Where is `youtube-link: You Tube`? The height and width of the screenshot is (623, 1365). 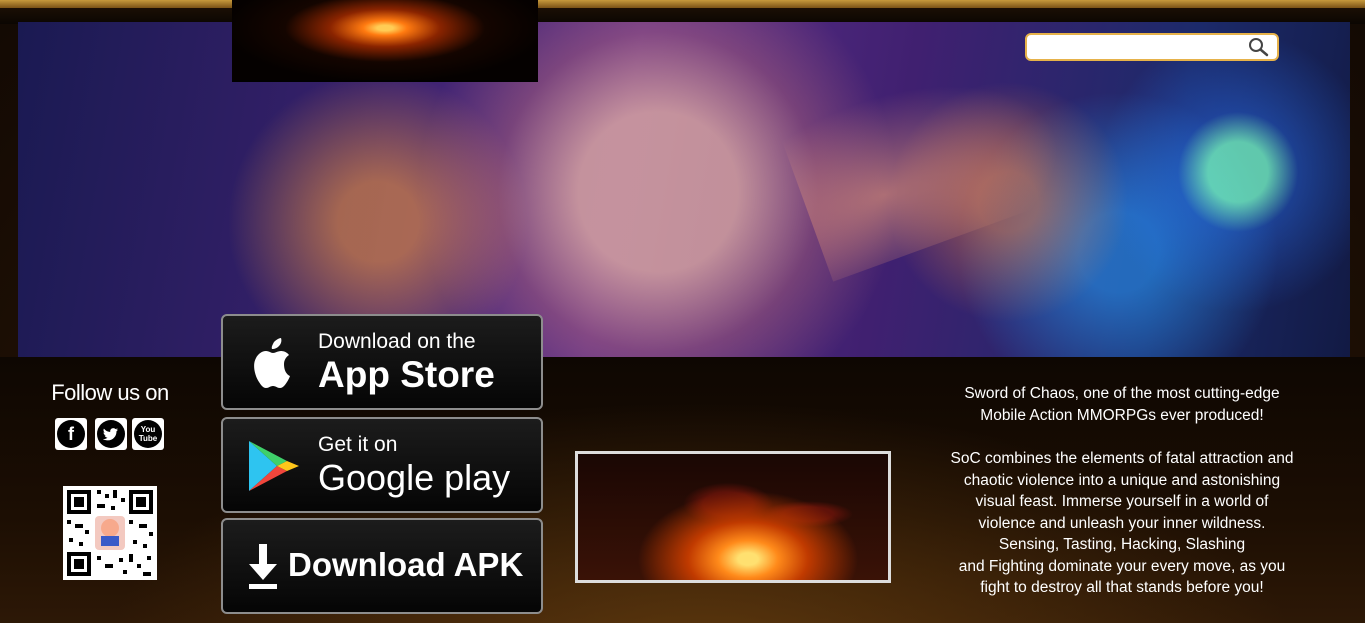
youtube-link: You Tube is located at coordinates (148, 434).